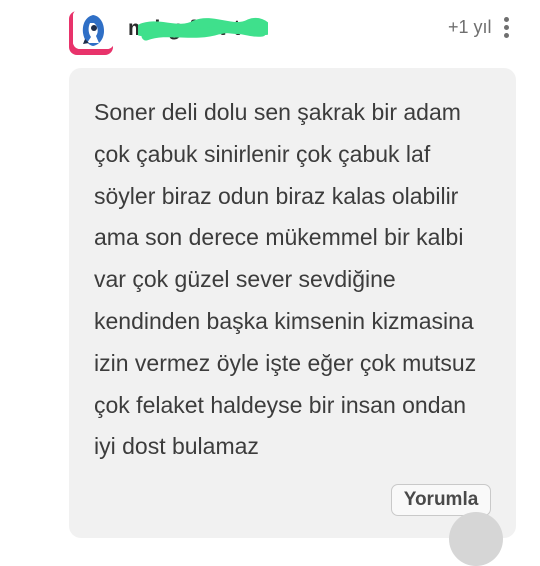 This screenshot has height=566, width=540. What do you see at coordinates (285, 362) in the screenshot?
I see `comment-line: izin vermez öyle işte eğer çok mutsuz` at bounding box center [285, 362].